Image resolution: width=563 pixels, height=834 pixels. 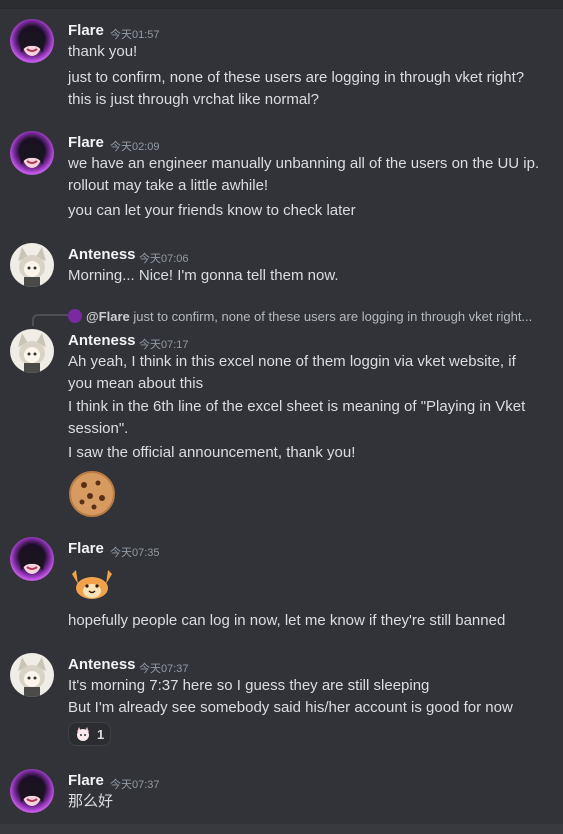 I want to click on reply-connector, so click(x=50, y=320).